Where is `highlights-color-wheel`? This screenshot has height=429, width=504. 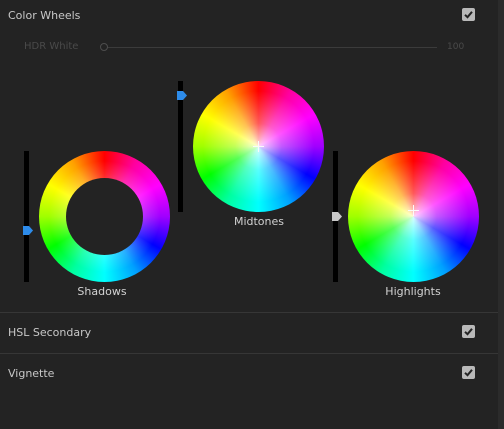 highlights-color-wheel is located at coordinates (413, 216).